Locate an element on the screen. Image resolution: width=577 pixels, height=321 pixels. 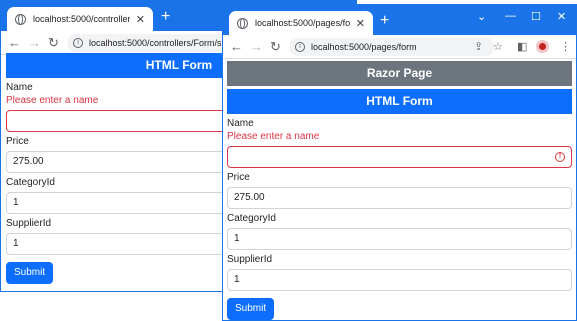
kebab-menu-icon: ⋮ is located at coordinates (565, 47).